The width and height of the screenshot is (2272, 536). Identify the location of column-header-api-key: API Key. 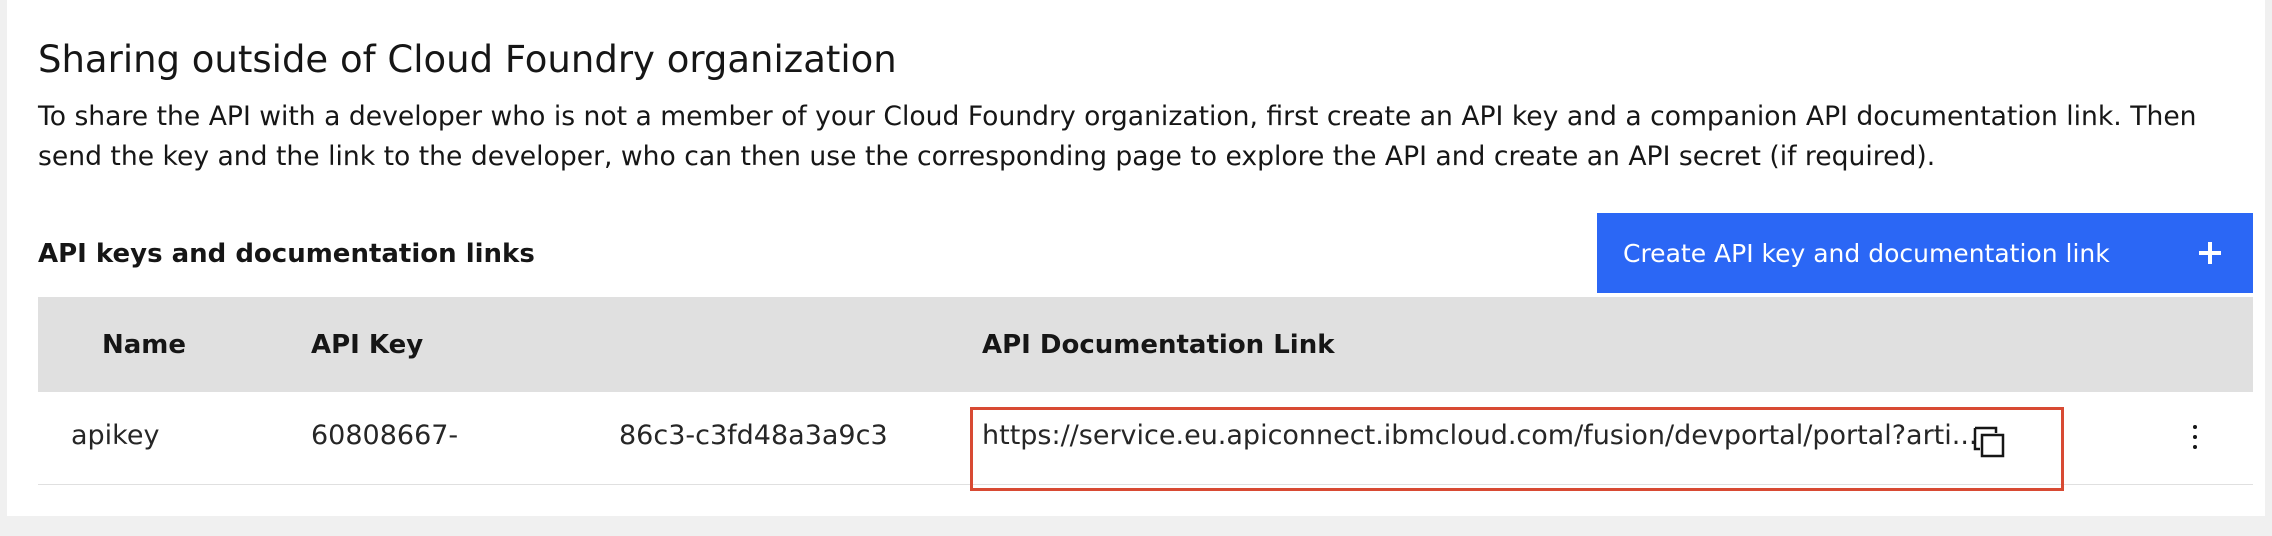
(367, 345).